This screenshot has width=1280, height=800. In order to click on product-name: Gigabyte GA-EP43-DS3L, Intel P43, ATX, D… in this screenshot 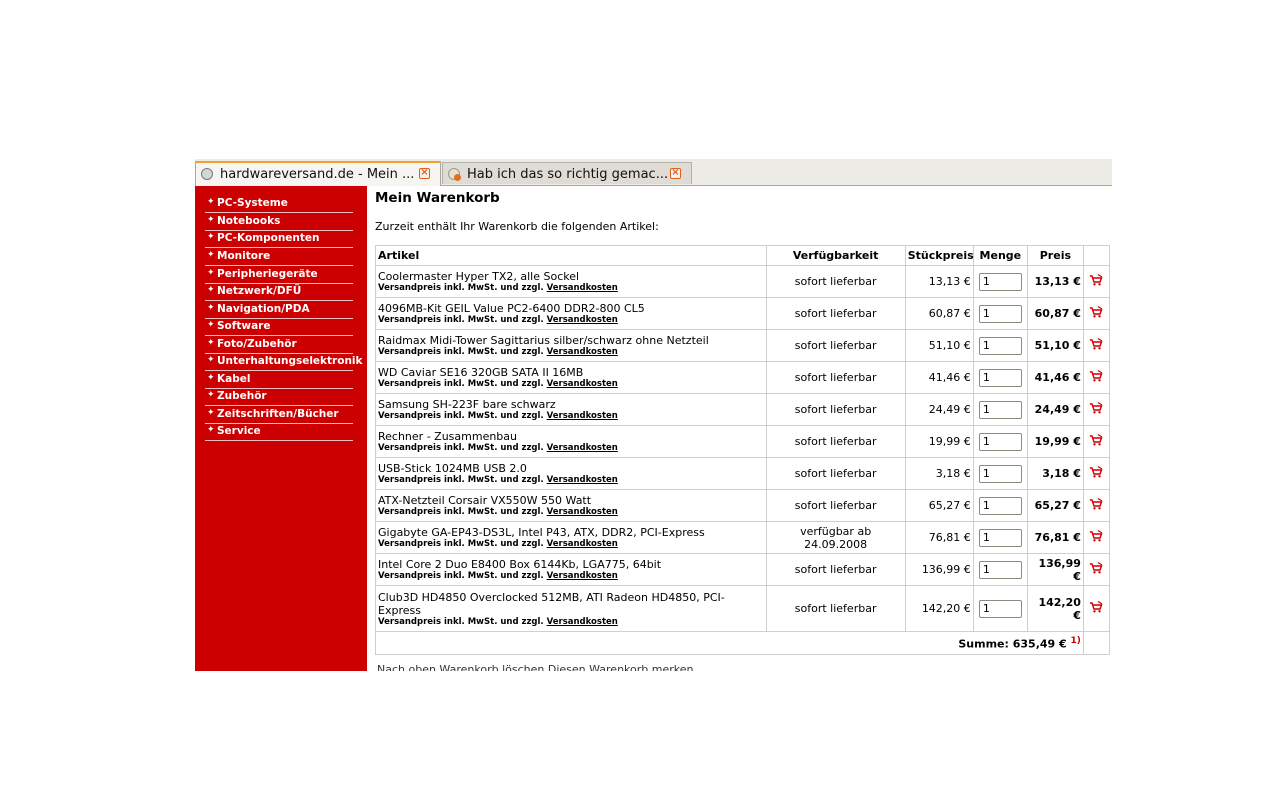, I will do `click(571, 532)`.